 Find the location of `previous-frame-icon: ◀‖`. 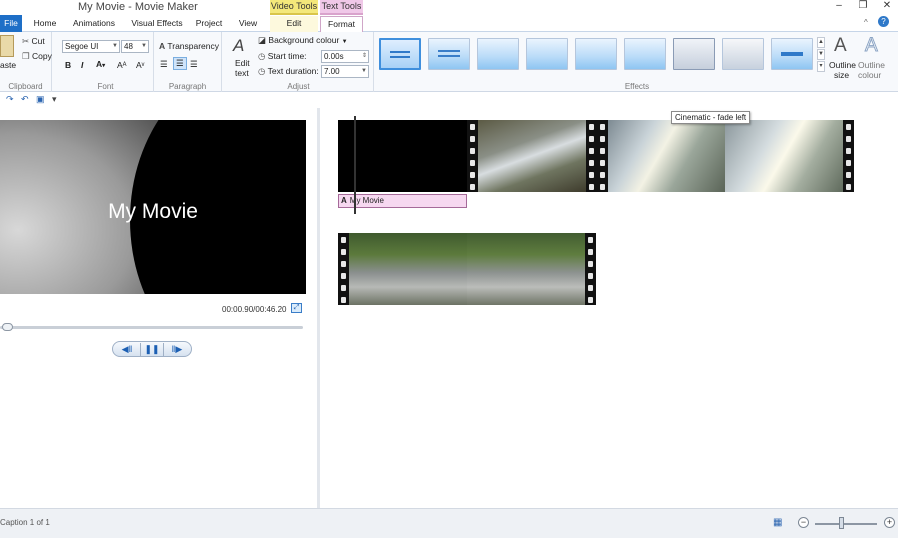

previous-frame-icon: ◀‖ is located at coordinates (127, 349).